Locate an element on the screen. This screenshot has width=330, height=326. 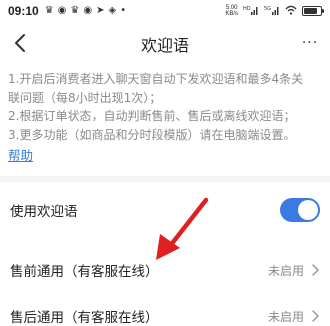
more-dots-icon: ··· is located at coordinates (310, 43).